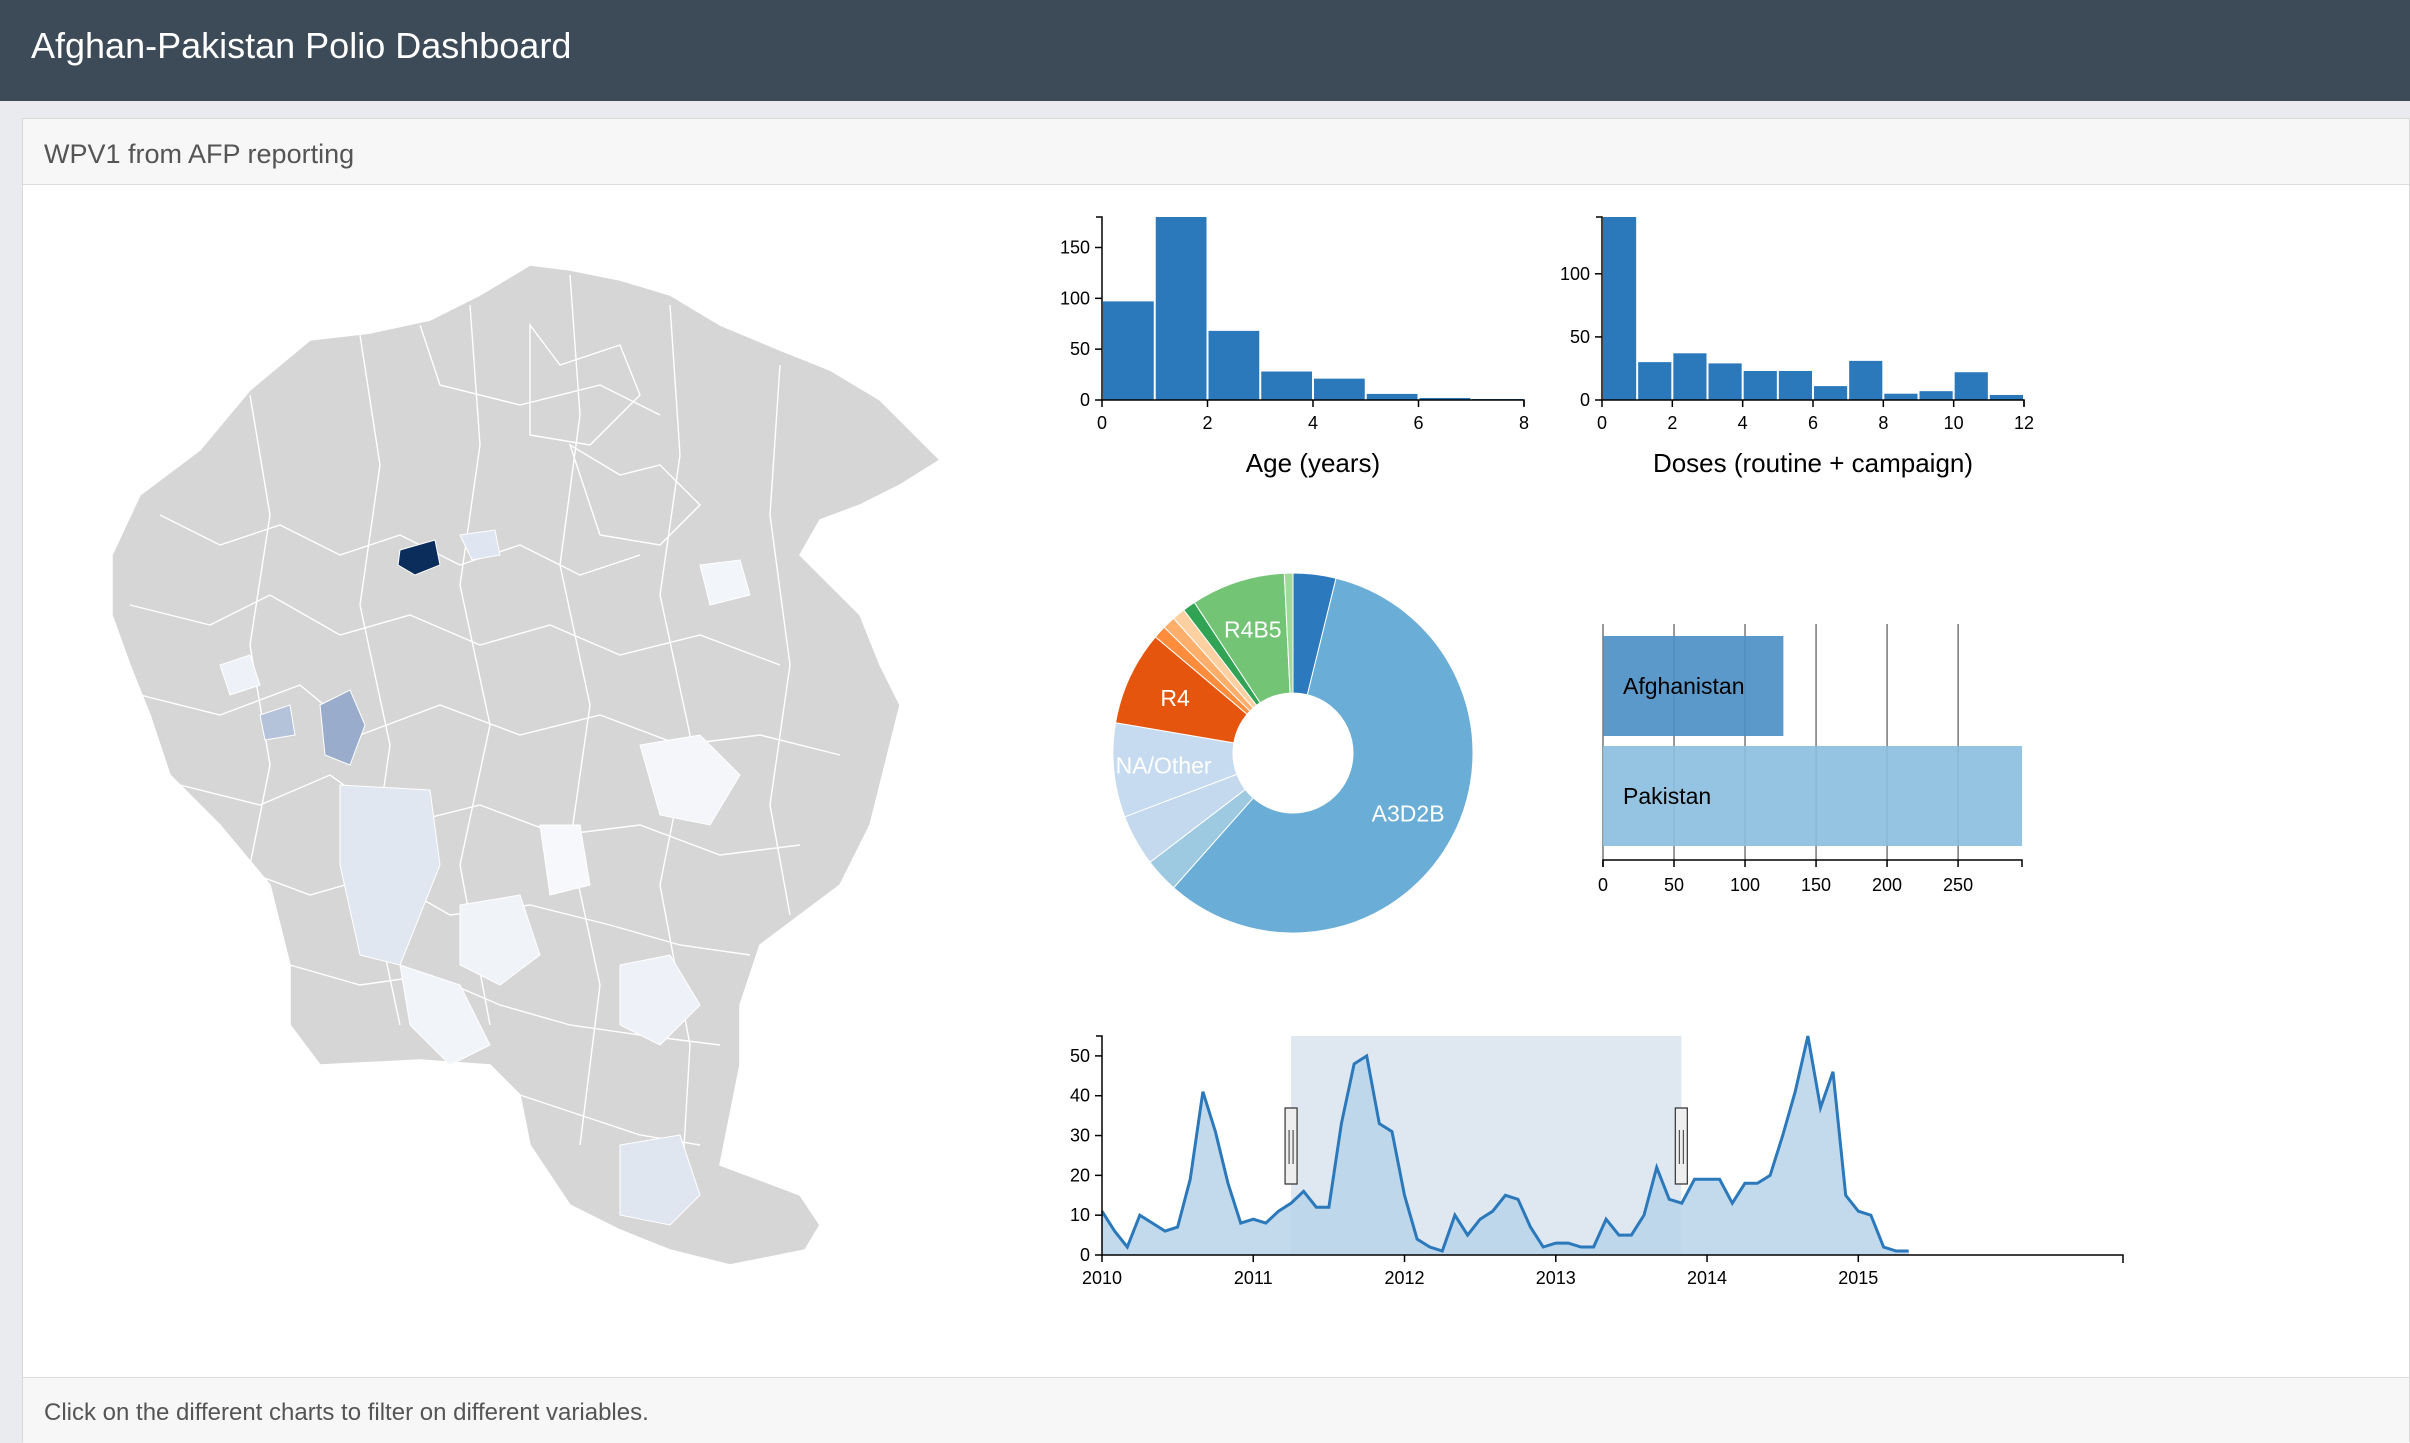 This screenshot has height=1443, width=2410. Describe the element at coordinates (1418, 423) in the screenshot. I see `age-x-tick-label: 6` at that location.